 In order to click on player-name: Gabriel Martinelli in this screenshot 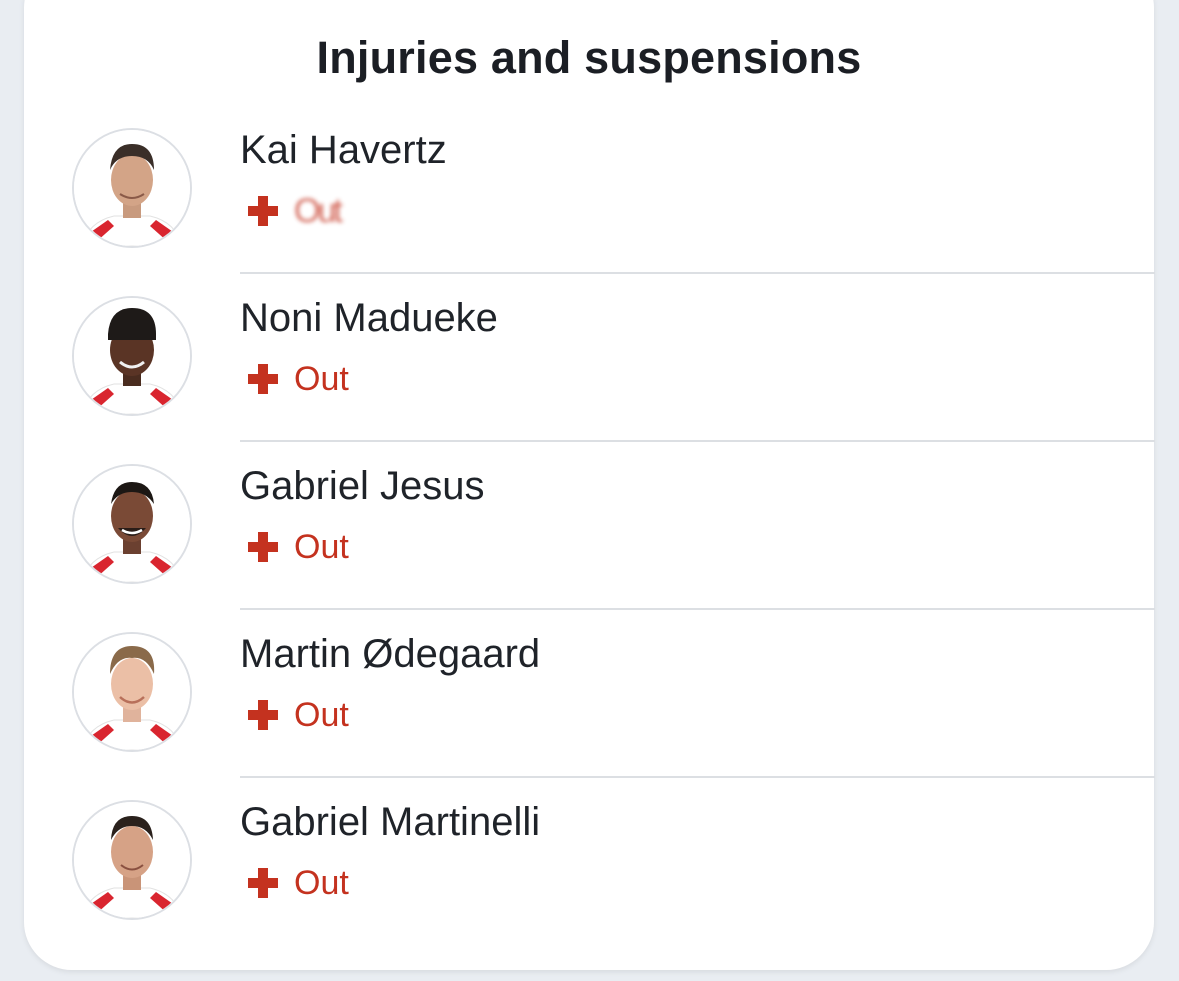, I will do `click(390, 822)`.